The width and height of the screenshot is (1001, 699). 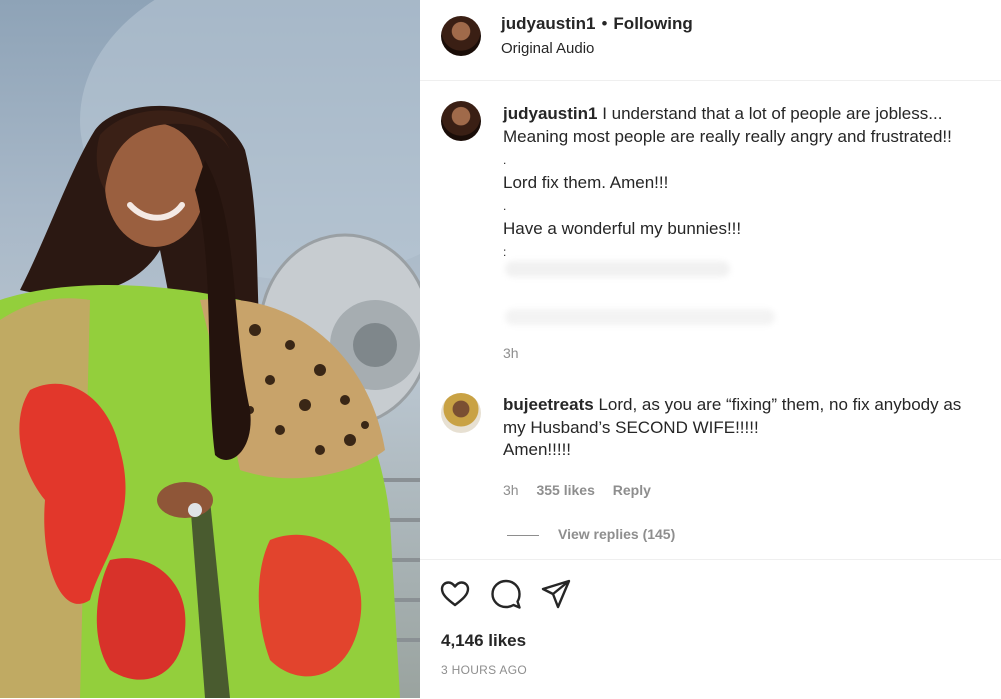 What do you see at coordinates (550, 113) in the screenshot?
I see `caption-username: judyaustin1` at bounding box center [550, 113].